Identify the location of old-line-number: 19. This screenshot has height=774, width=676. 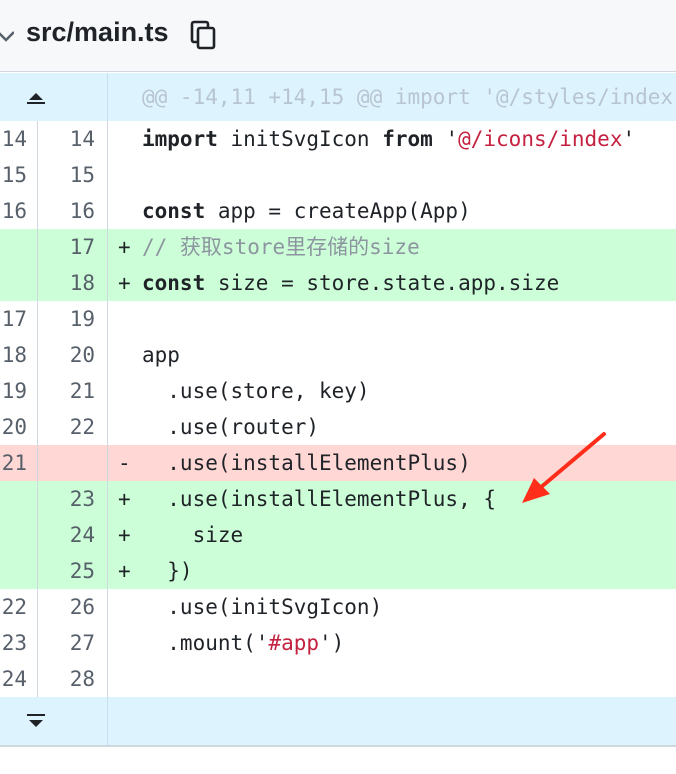
(19, 391).